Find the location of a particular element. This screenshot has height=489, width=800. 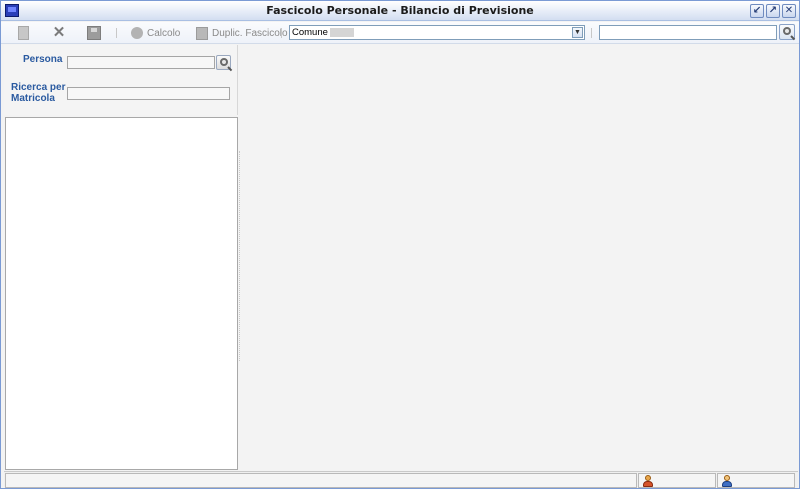

matricola-field is located at coordinates (148, 93).